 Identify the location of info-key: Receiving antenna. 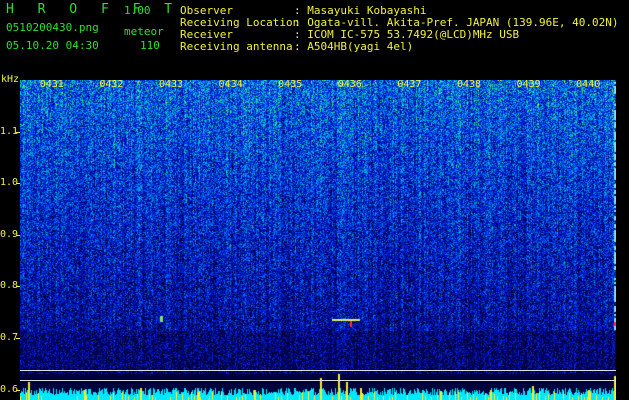
(236, 46).